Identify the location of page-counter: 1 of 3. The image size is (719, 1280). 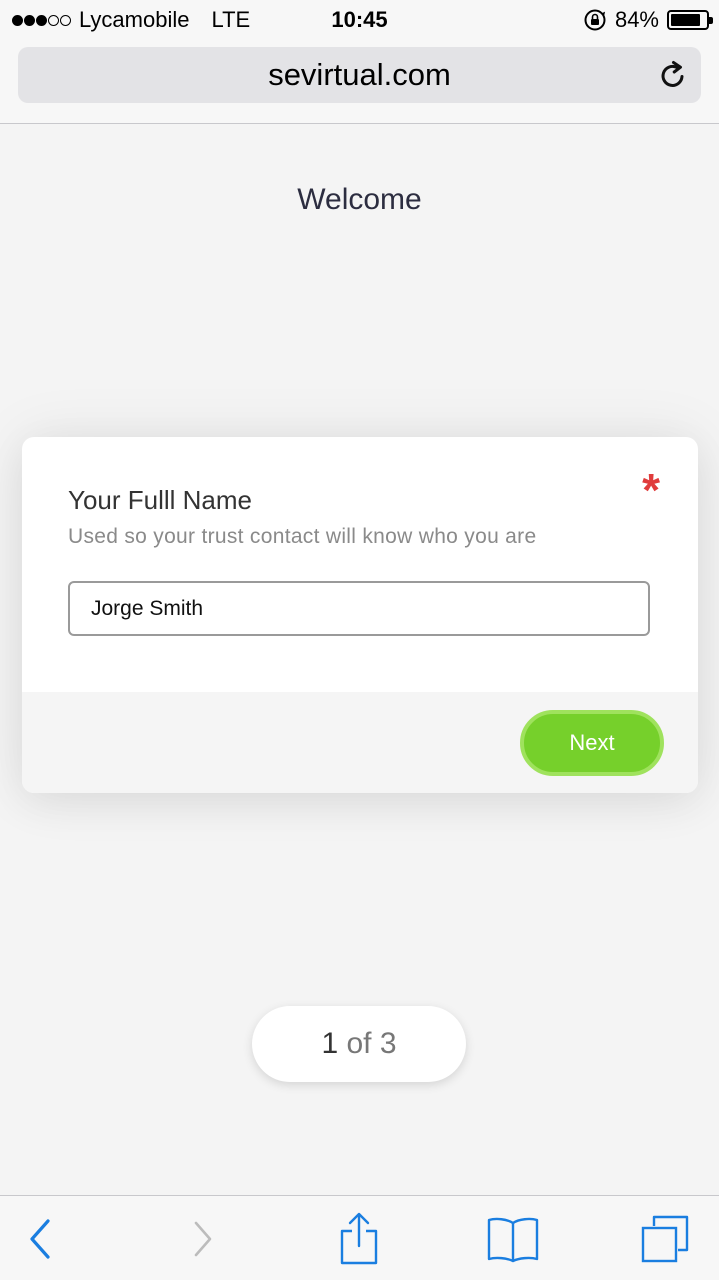
(359, 1044).